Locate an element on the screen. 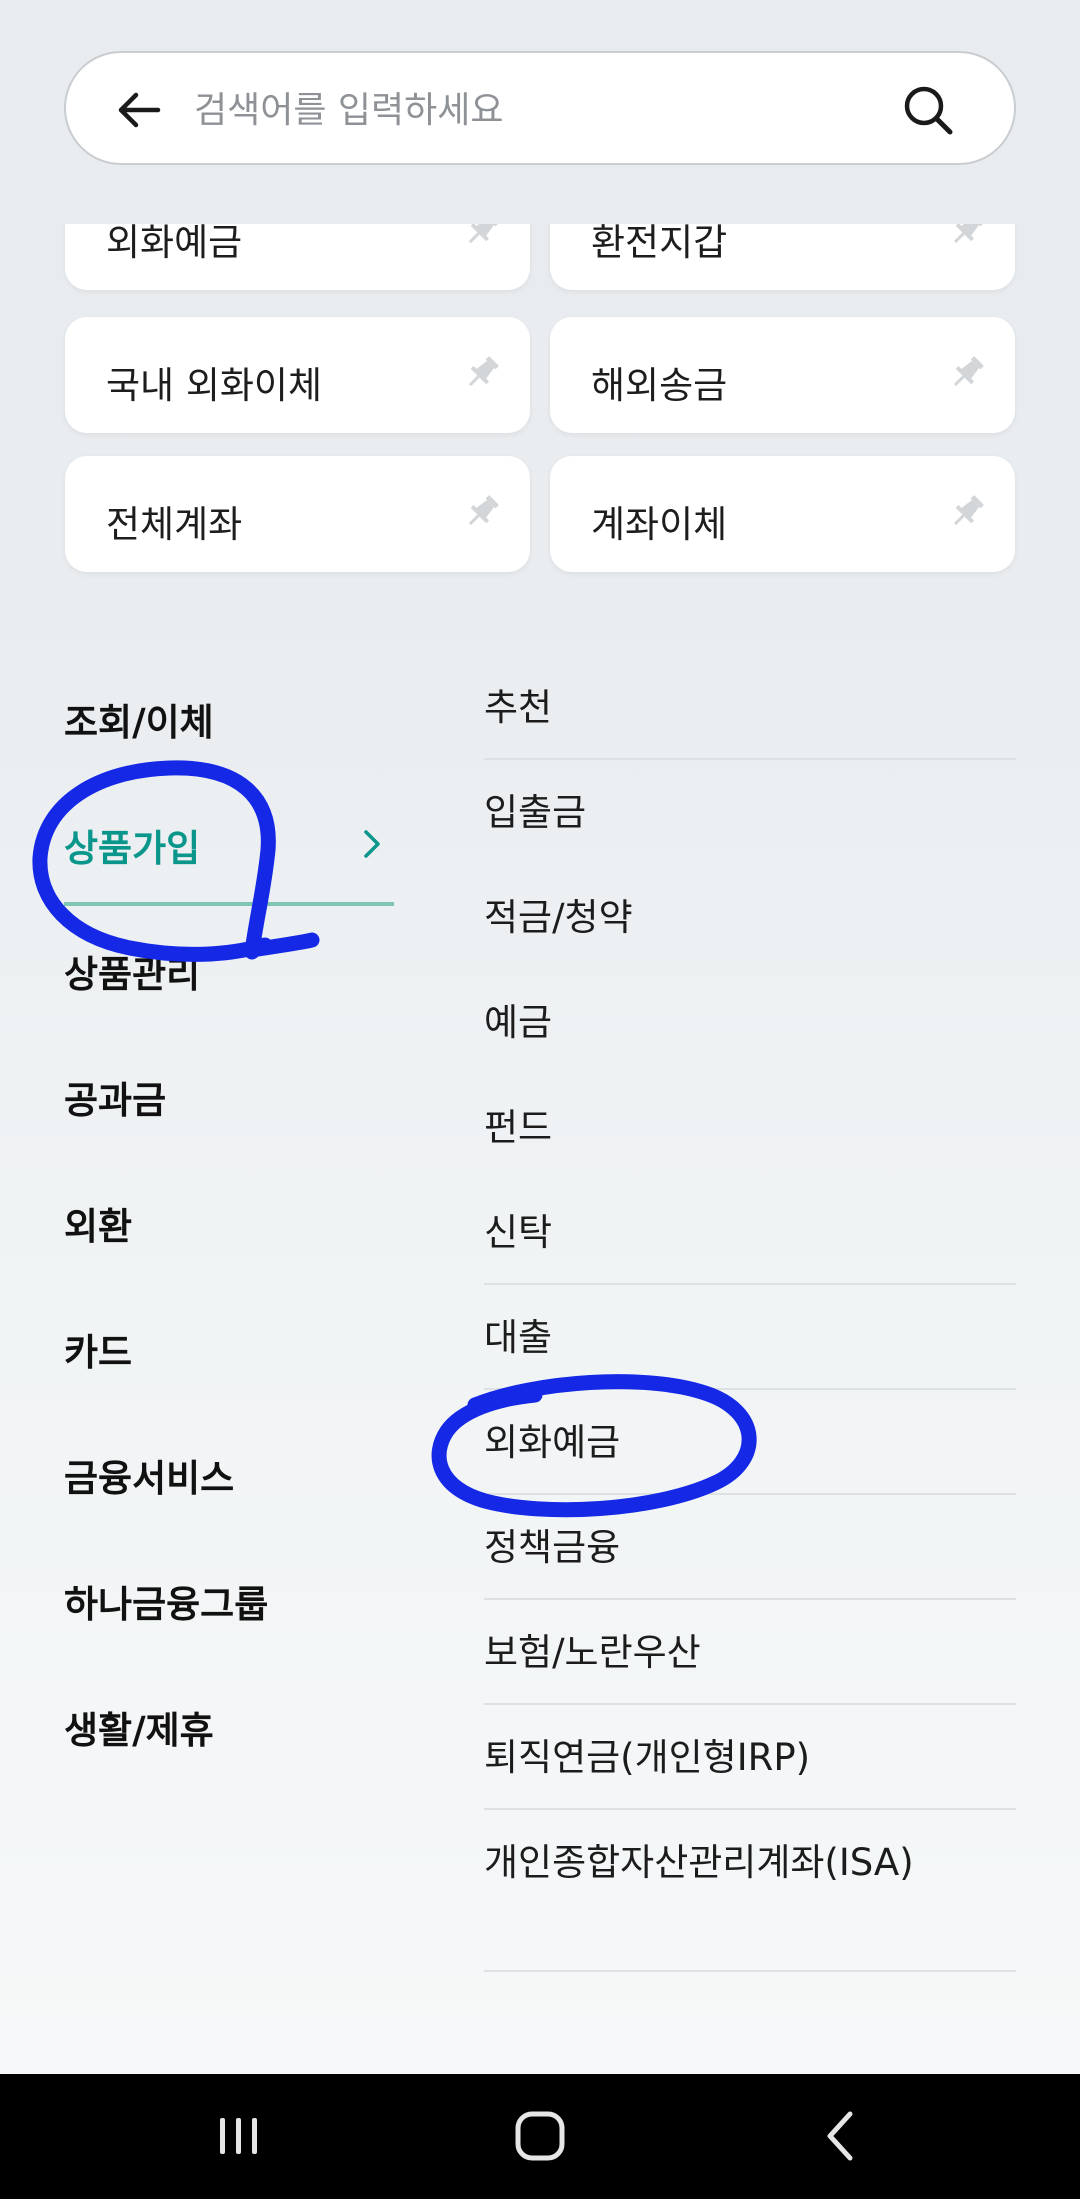 The height and width of the screenshot is (2199, 1080). quick-card-exchange-wallet: 환전지갑 is located at coordinates (782, 257).